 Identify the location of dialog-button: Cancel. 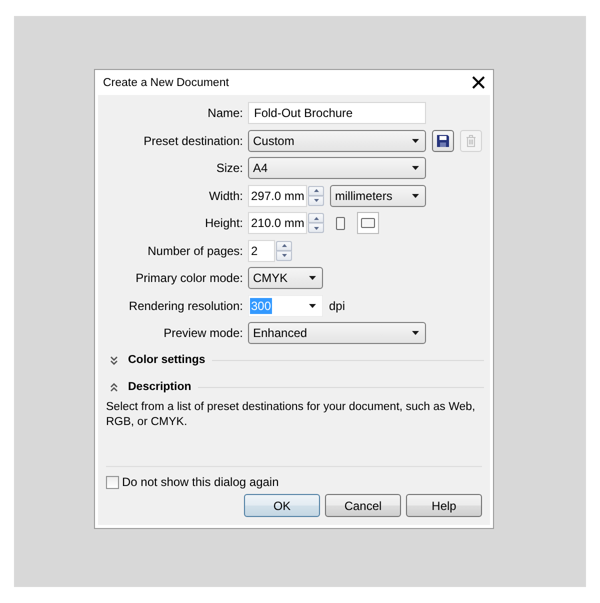
(363, 505).